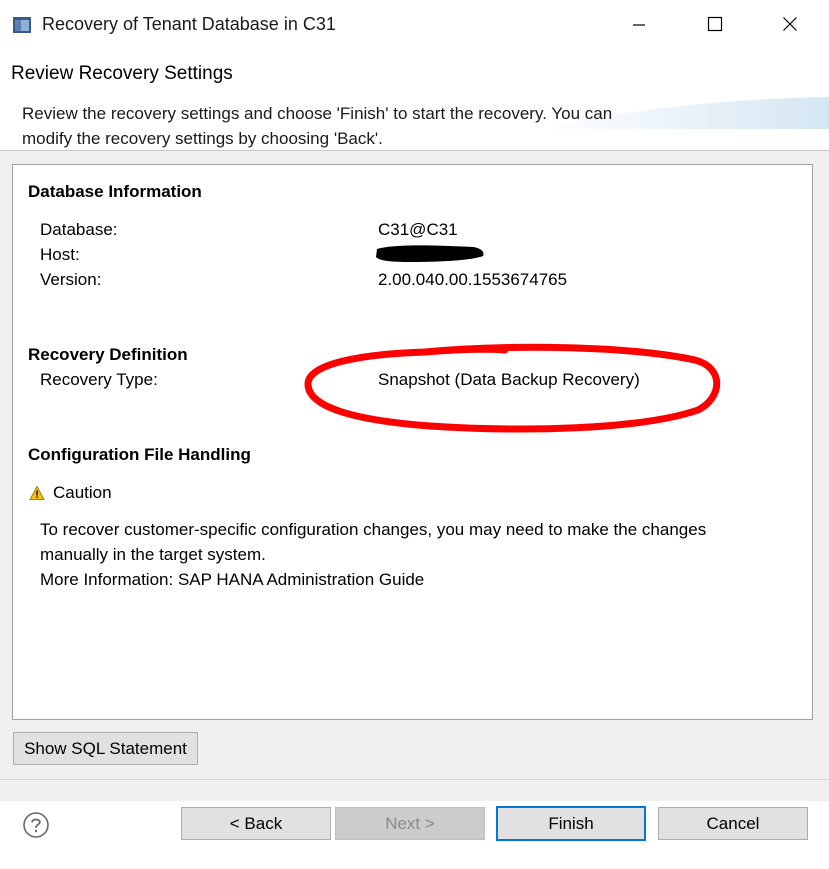  What do you see at coordinates (36, 825) in the screenshot?
I see `help-icon` at bounding box center [36, 825].